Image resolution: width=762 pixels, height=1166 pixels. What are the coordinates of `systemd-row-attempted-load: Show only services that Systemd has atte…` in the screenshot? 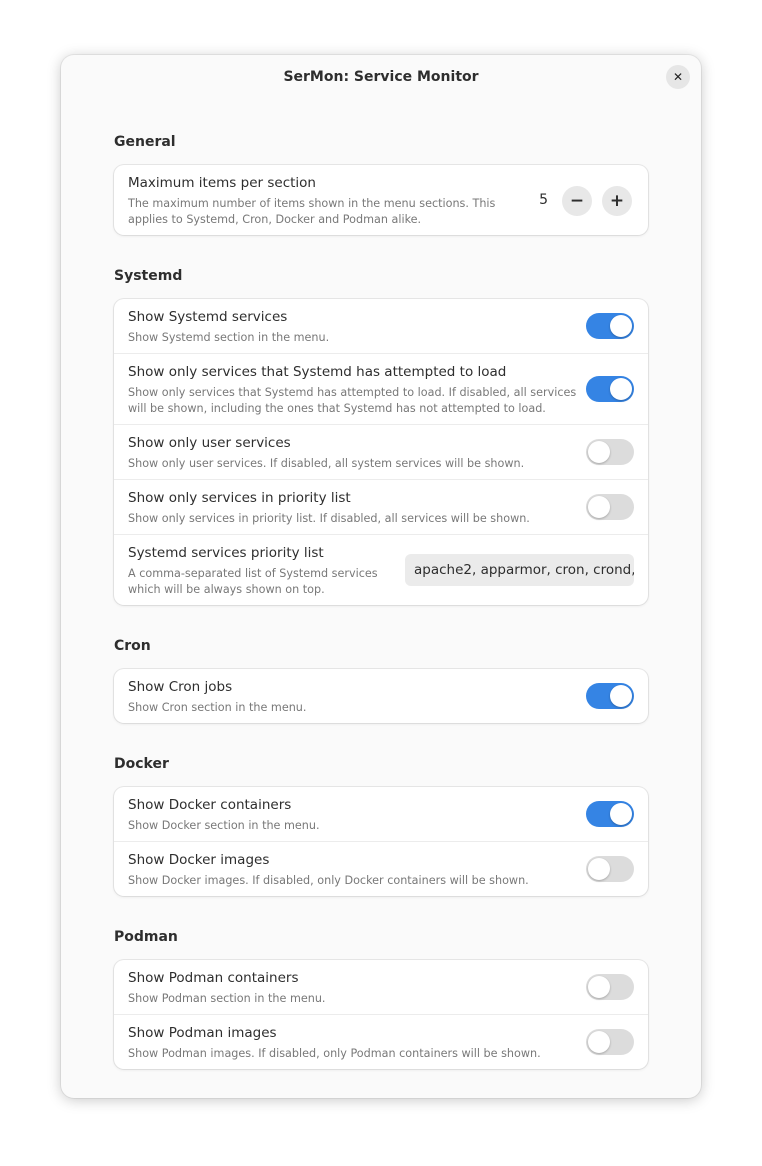 It's located at (381, 389).